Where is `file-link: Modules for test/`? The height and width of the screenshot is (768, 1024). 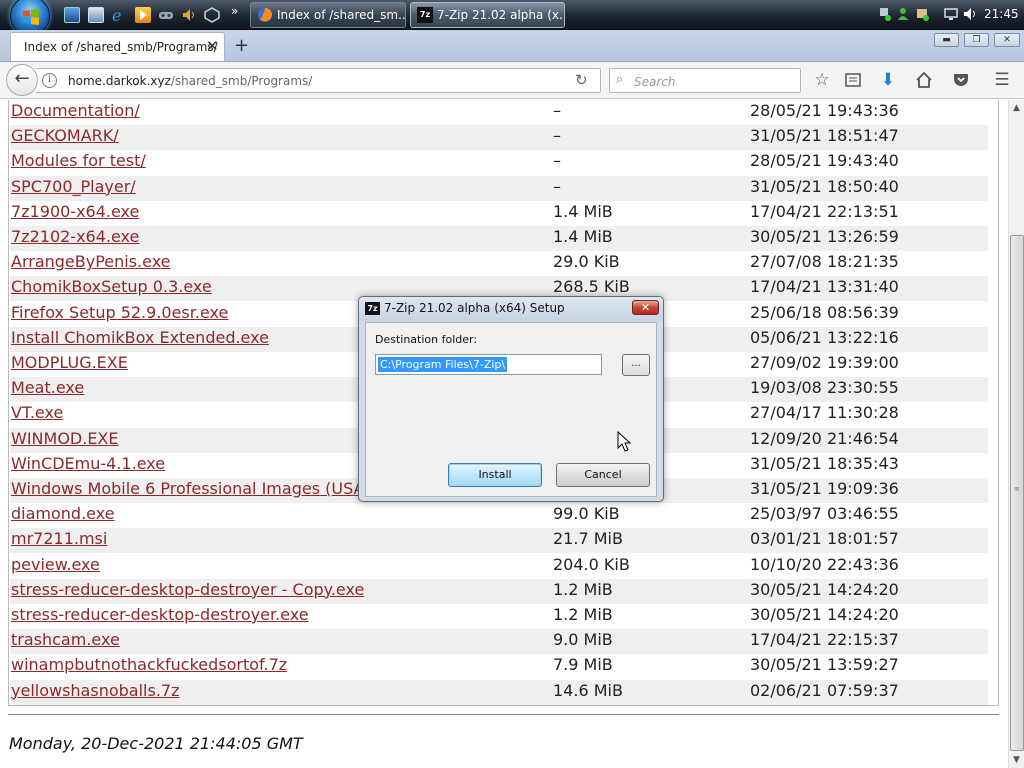 file-link: Modules for test/ is located at coordinates (78, 160).